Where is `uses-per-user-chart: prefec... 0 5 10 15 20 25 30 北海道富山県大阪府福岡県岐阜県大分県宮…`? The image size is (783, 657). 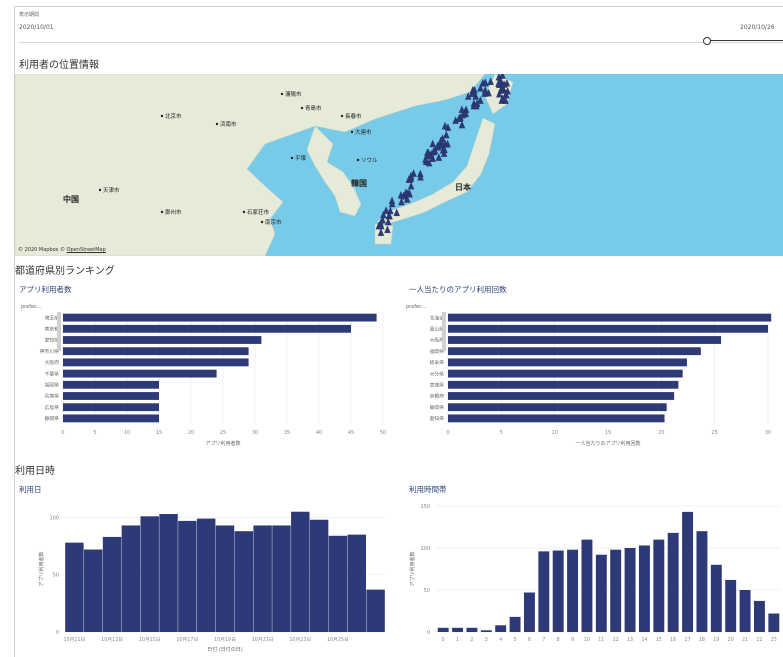 uses-per-user-chart: prefec... 0 5 10 15 20 25 30 北海道富山県大阪府福岡県岐阜県大分県宮… is located at coordinates (589, 375).